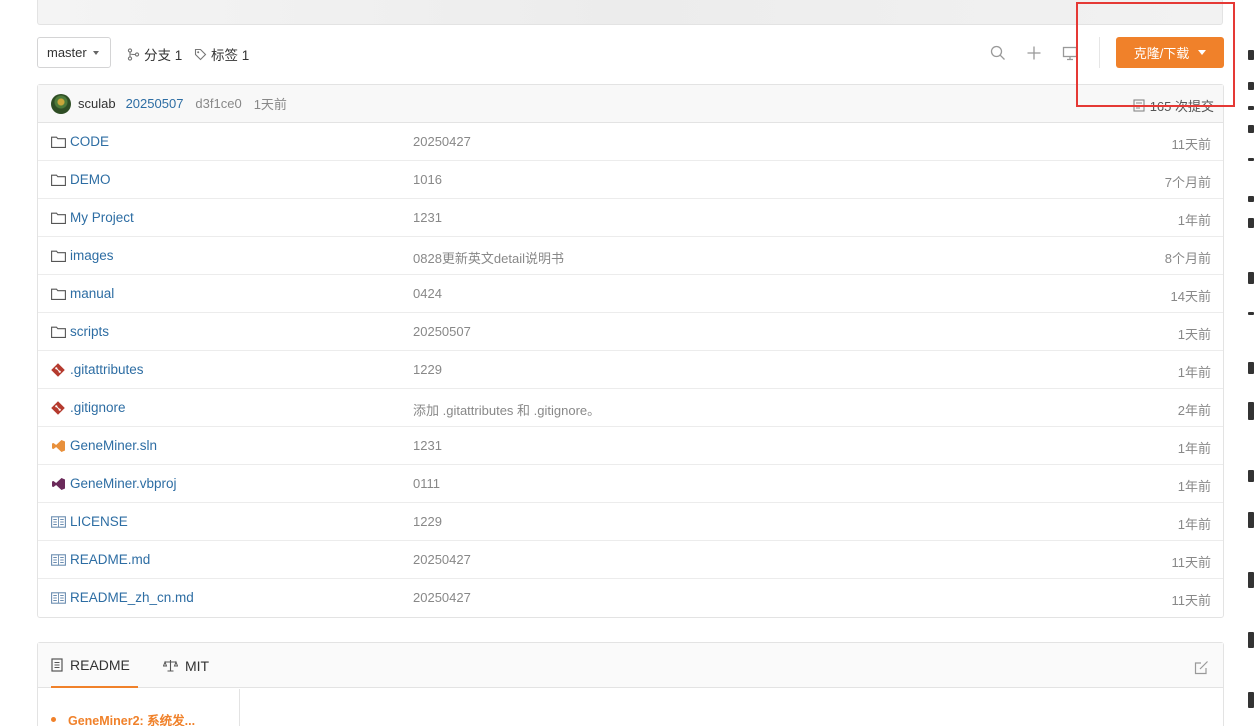 The height and width of the screenshot is (726, 1254). Describe the element at coordinates (132, 597) in the screenshot. I see `file-name: README_zh_cn.md` at that location.